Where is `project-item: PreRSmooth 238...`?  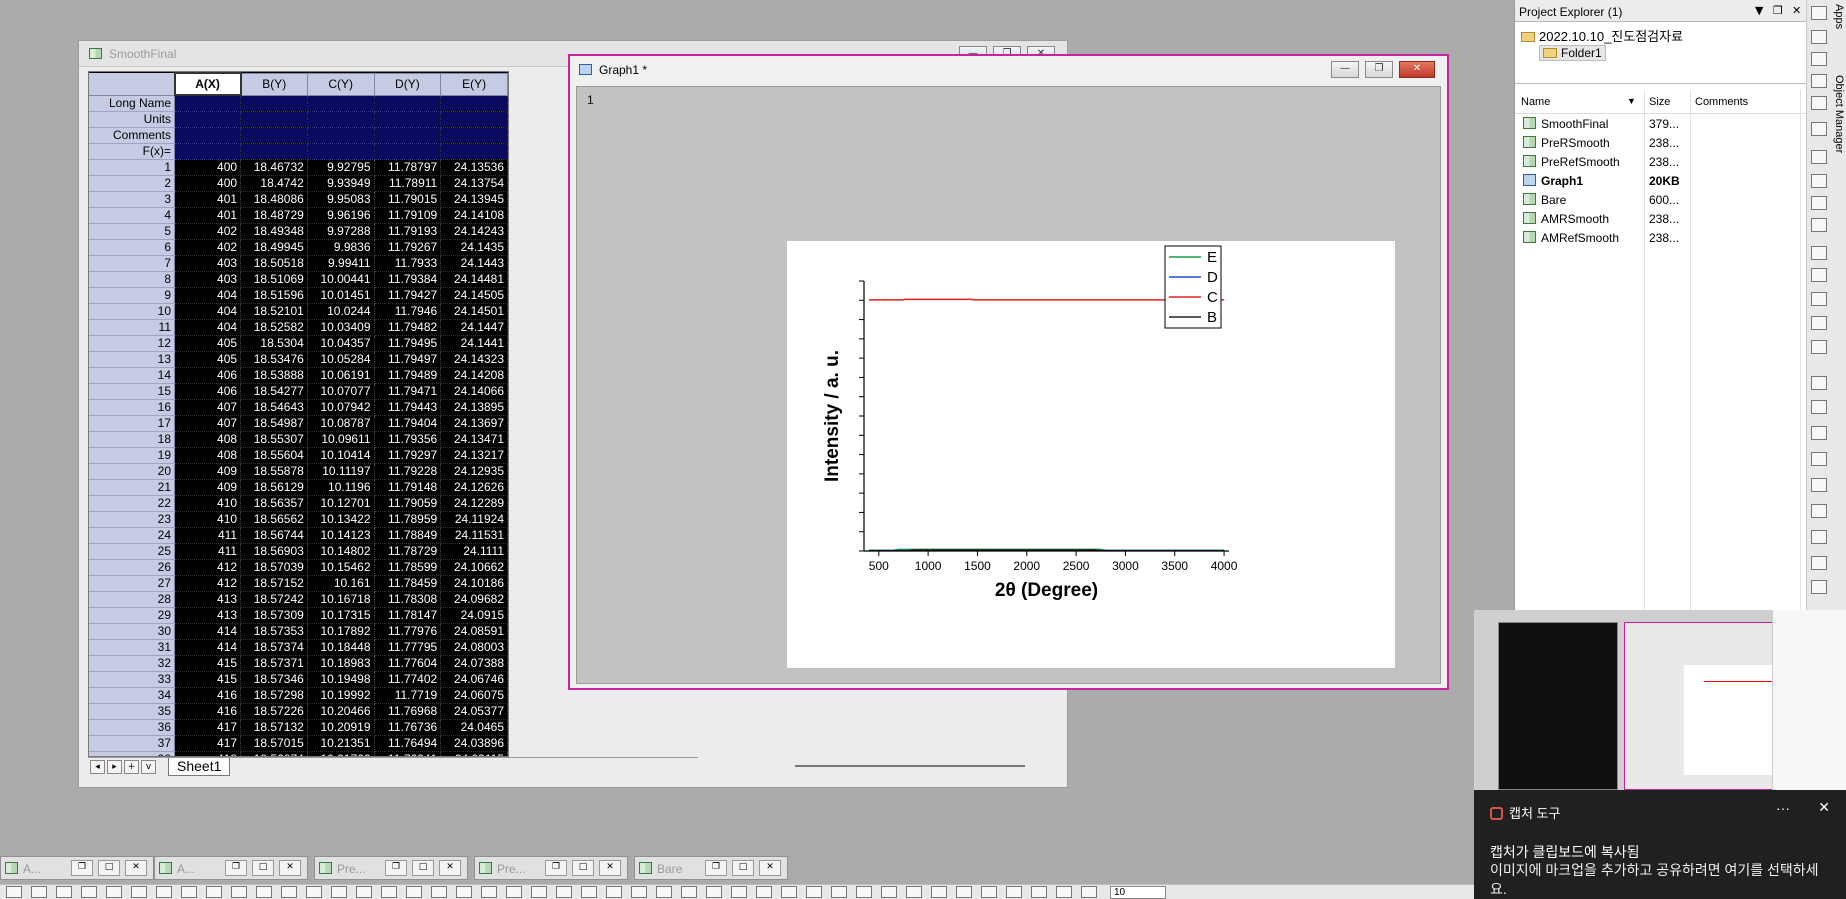 project-item: PreRSmooth 238... is located at coordinates (1661, 142).